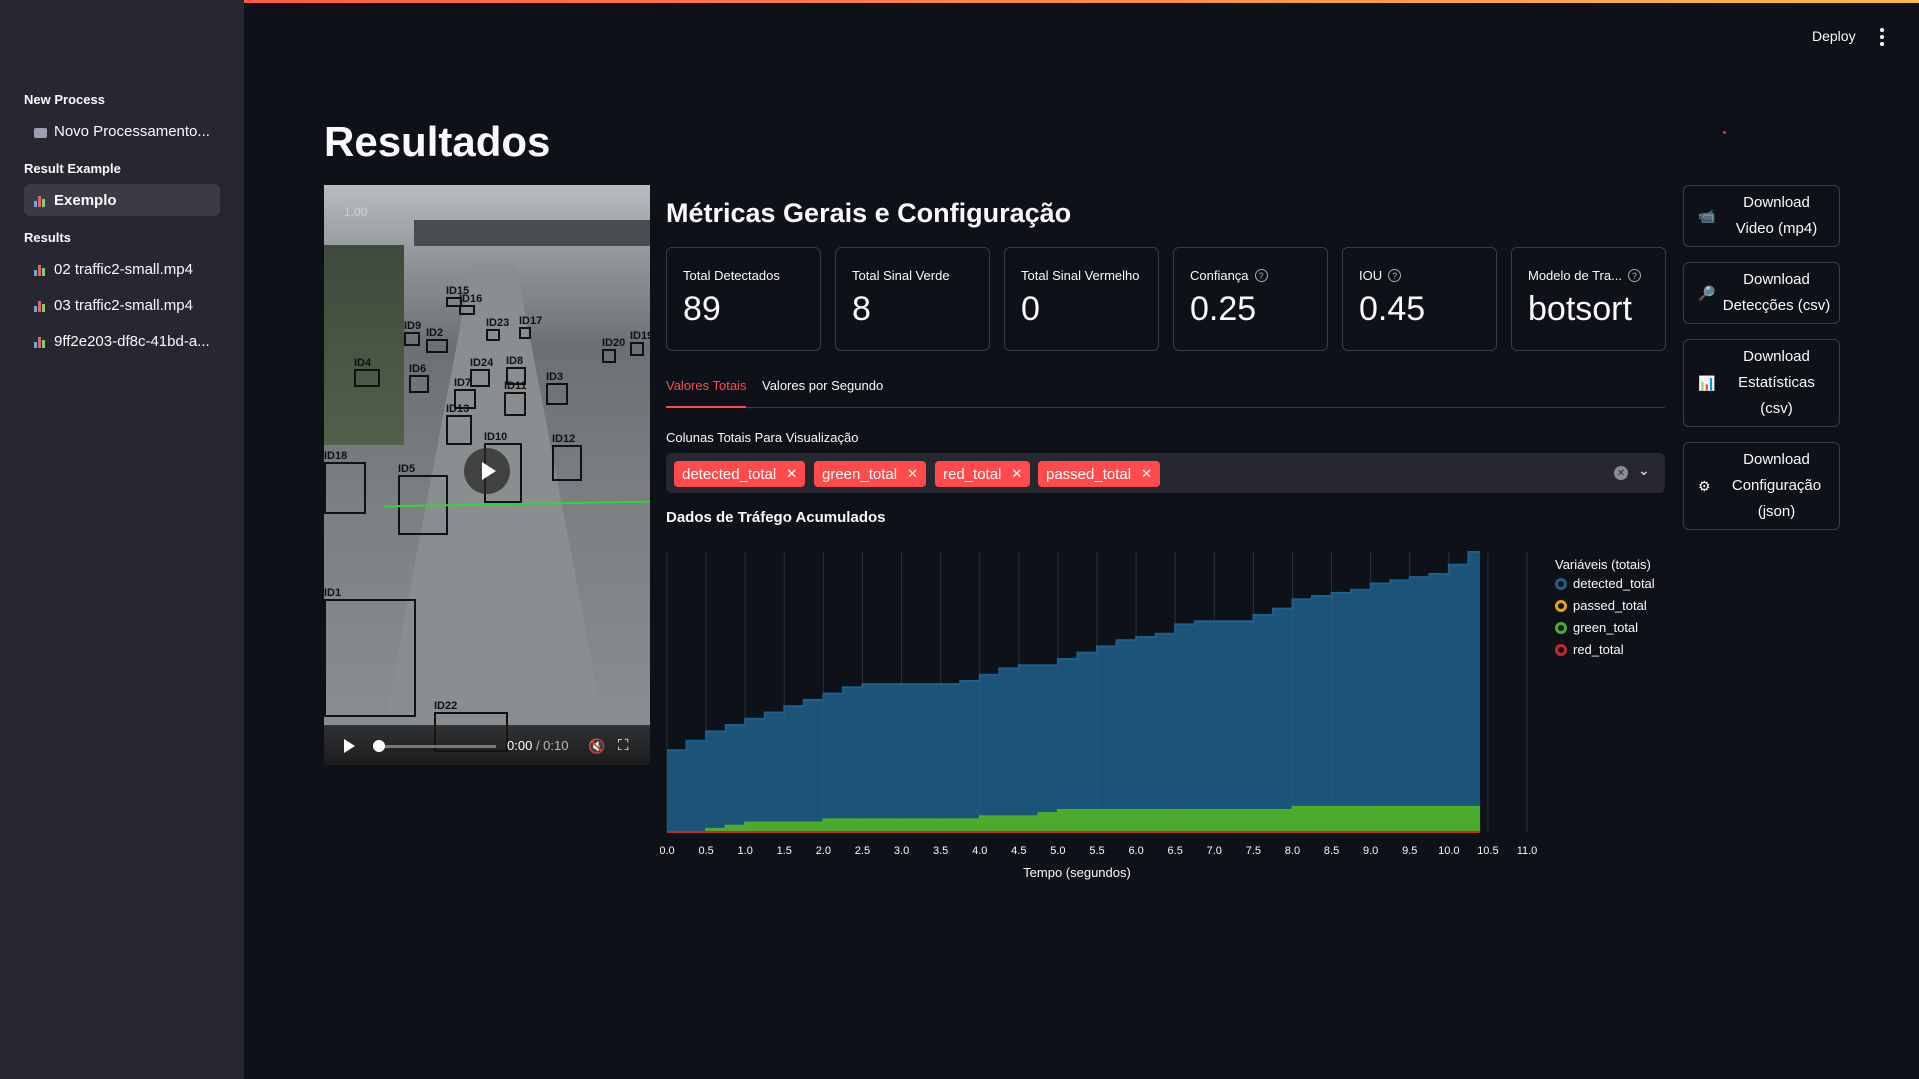 The width and height of the screenshot is (1919, 1079). Describe the element at coordinates (822, 385) in the screenshot. I see `tab-valores-por-segundo: Valores por Segundo` at that location.